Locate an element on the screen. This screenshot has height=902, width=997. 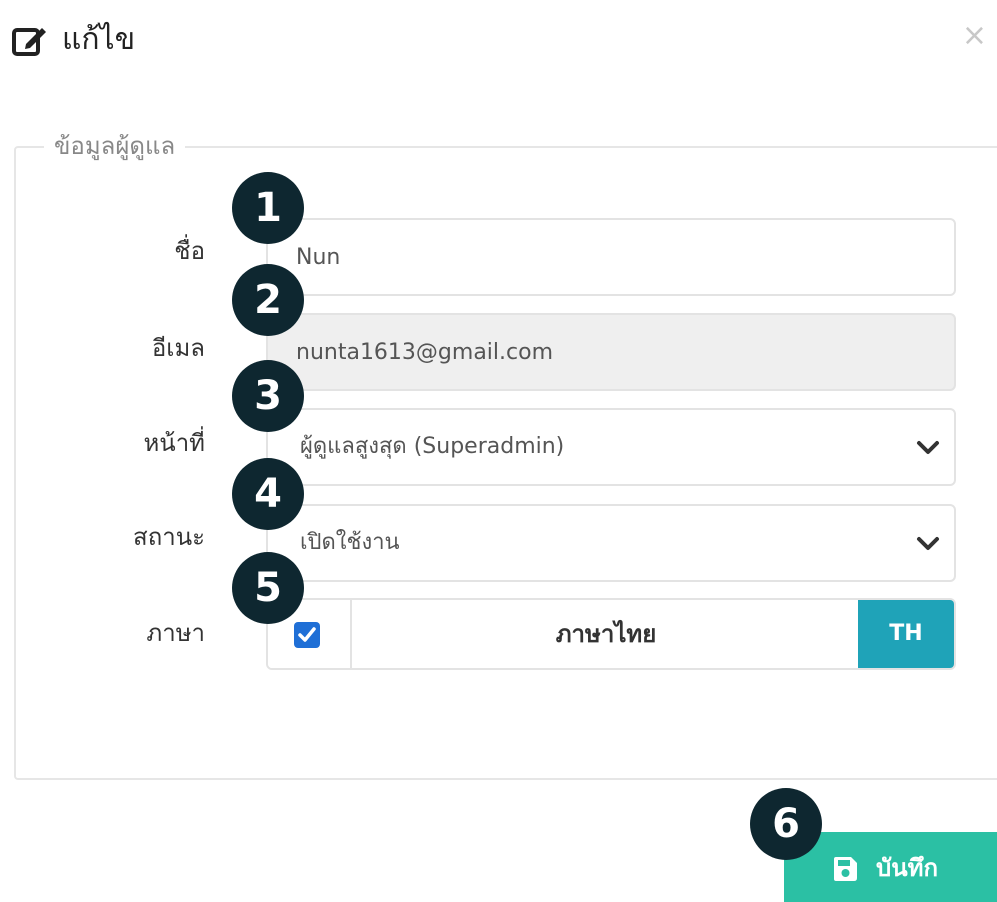
save-icon is located at coordinates (845, 869).